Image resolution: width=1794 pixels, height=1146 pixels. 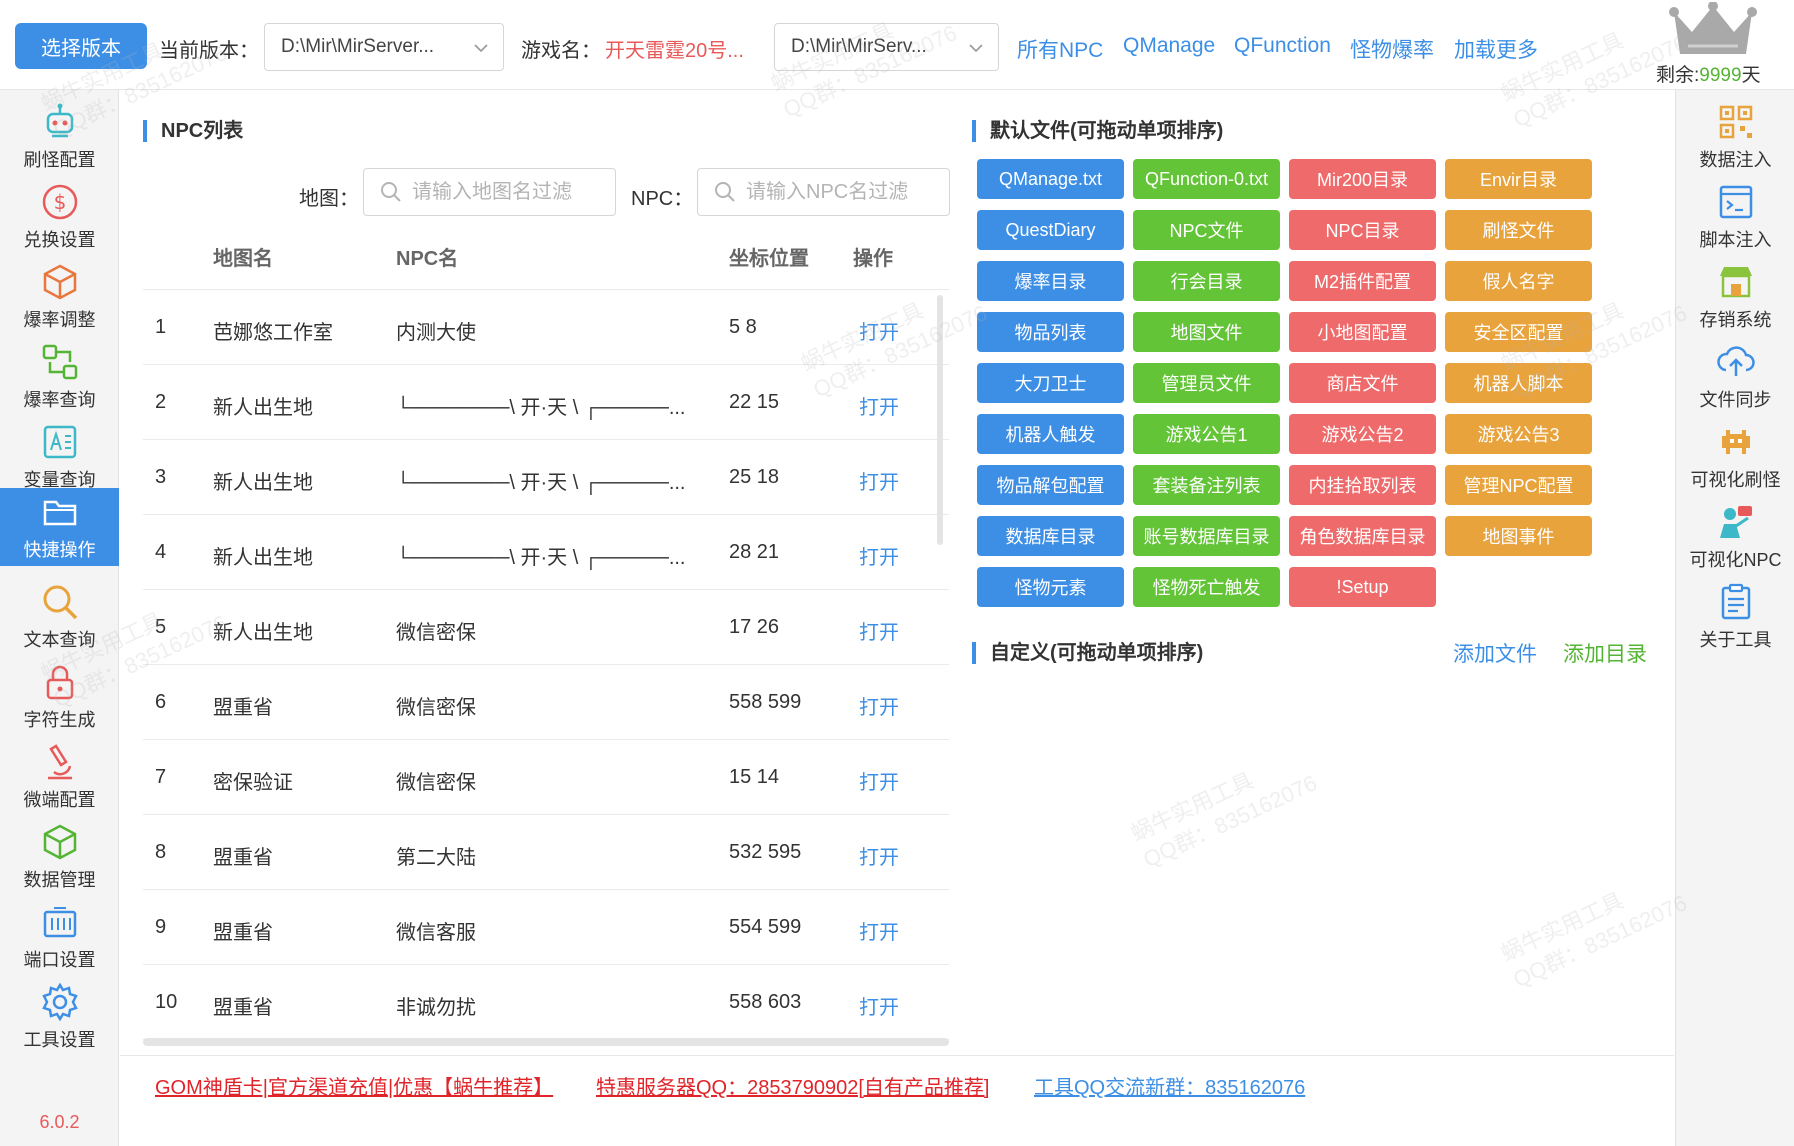 What do you see at coordinates (59, 240) in the screenshot?
I see `sidebar-item-label: 兑换设置` at bounding box center [59, 240].